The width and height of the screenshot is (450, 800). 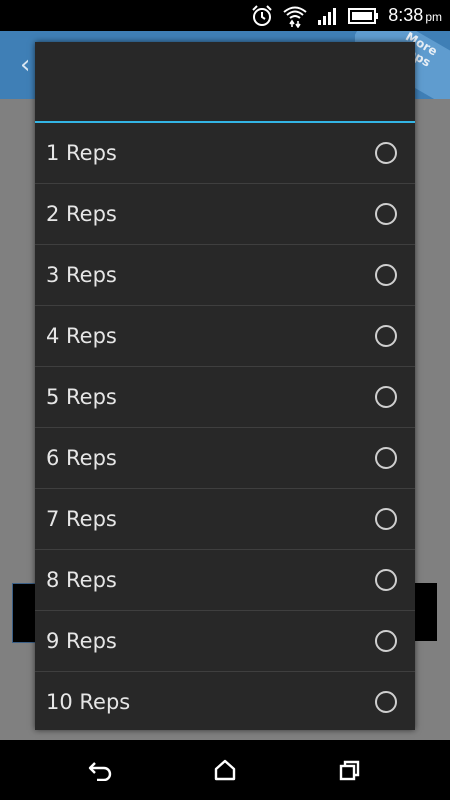 I want to click on recent-apps-icon, so click(x=350, y=770).